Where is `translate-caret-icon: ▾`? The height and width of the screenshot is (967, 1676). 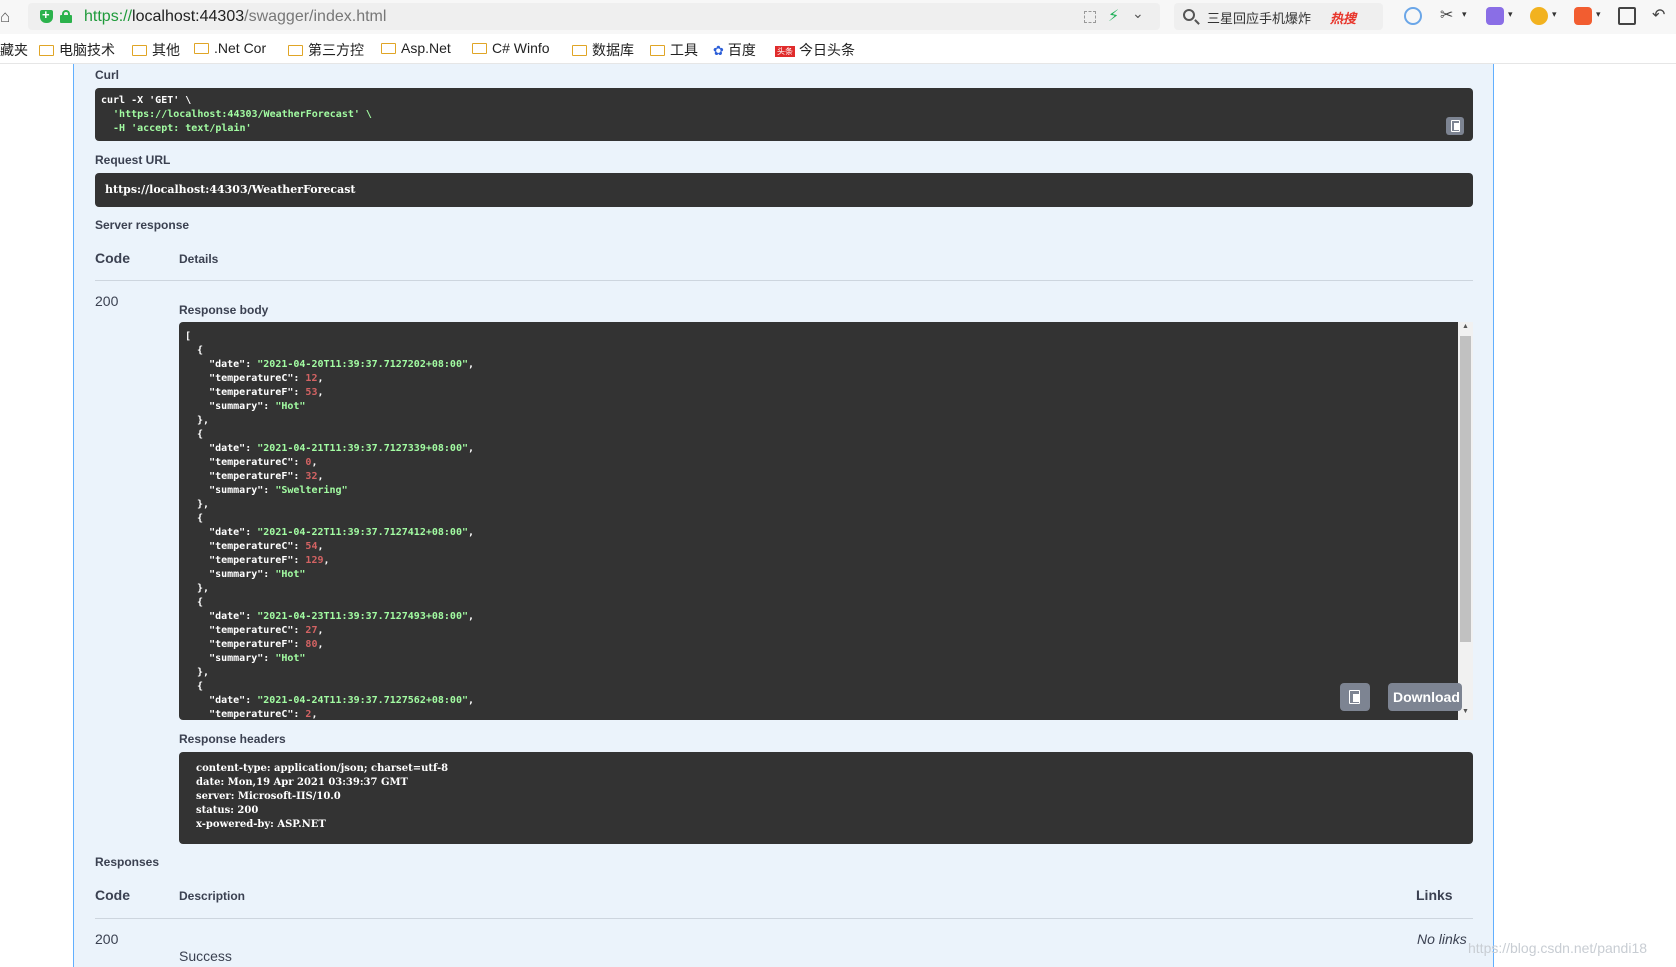
translate-caret-icon: ▾ is located at coordinates (1510, 14).